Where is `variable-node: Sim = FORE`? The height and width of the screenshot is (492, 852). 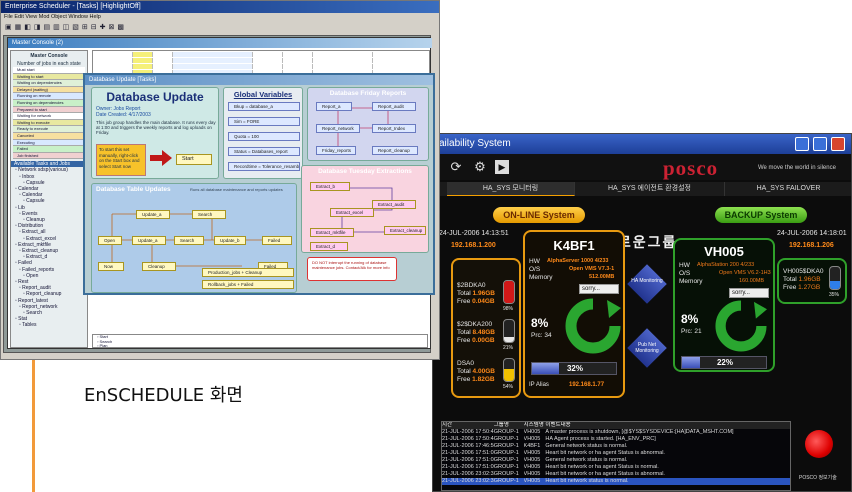 variable-node: Sim = FORE is located at coordinates (264, 121).